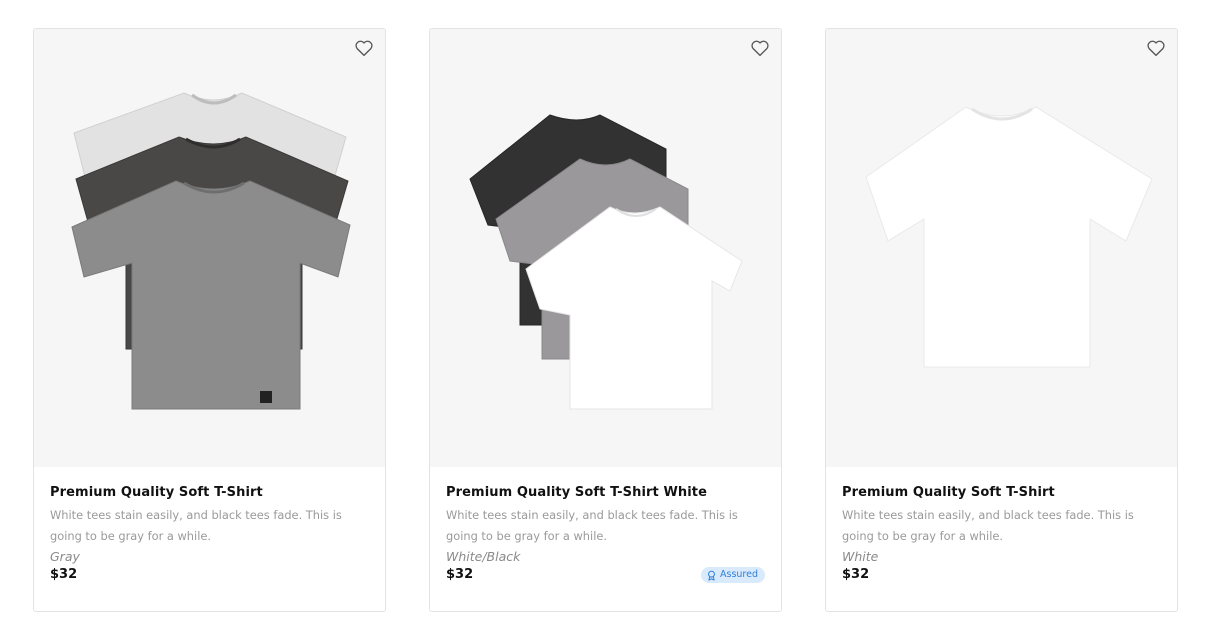 The height and width of the screenshot is (631, 1207). Describe the element at coordinates (860, 556) in the screenshot. I see `product-variant: White` at that location.